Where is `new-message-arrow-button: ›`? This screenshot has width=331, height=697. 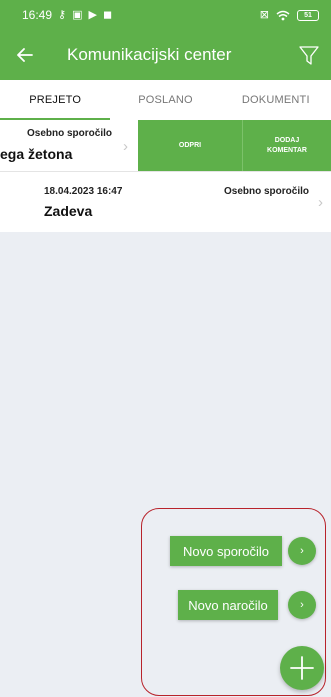
new-message-arrow-button: › is located at coordinates (302, 551).